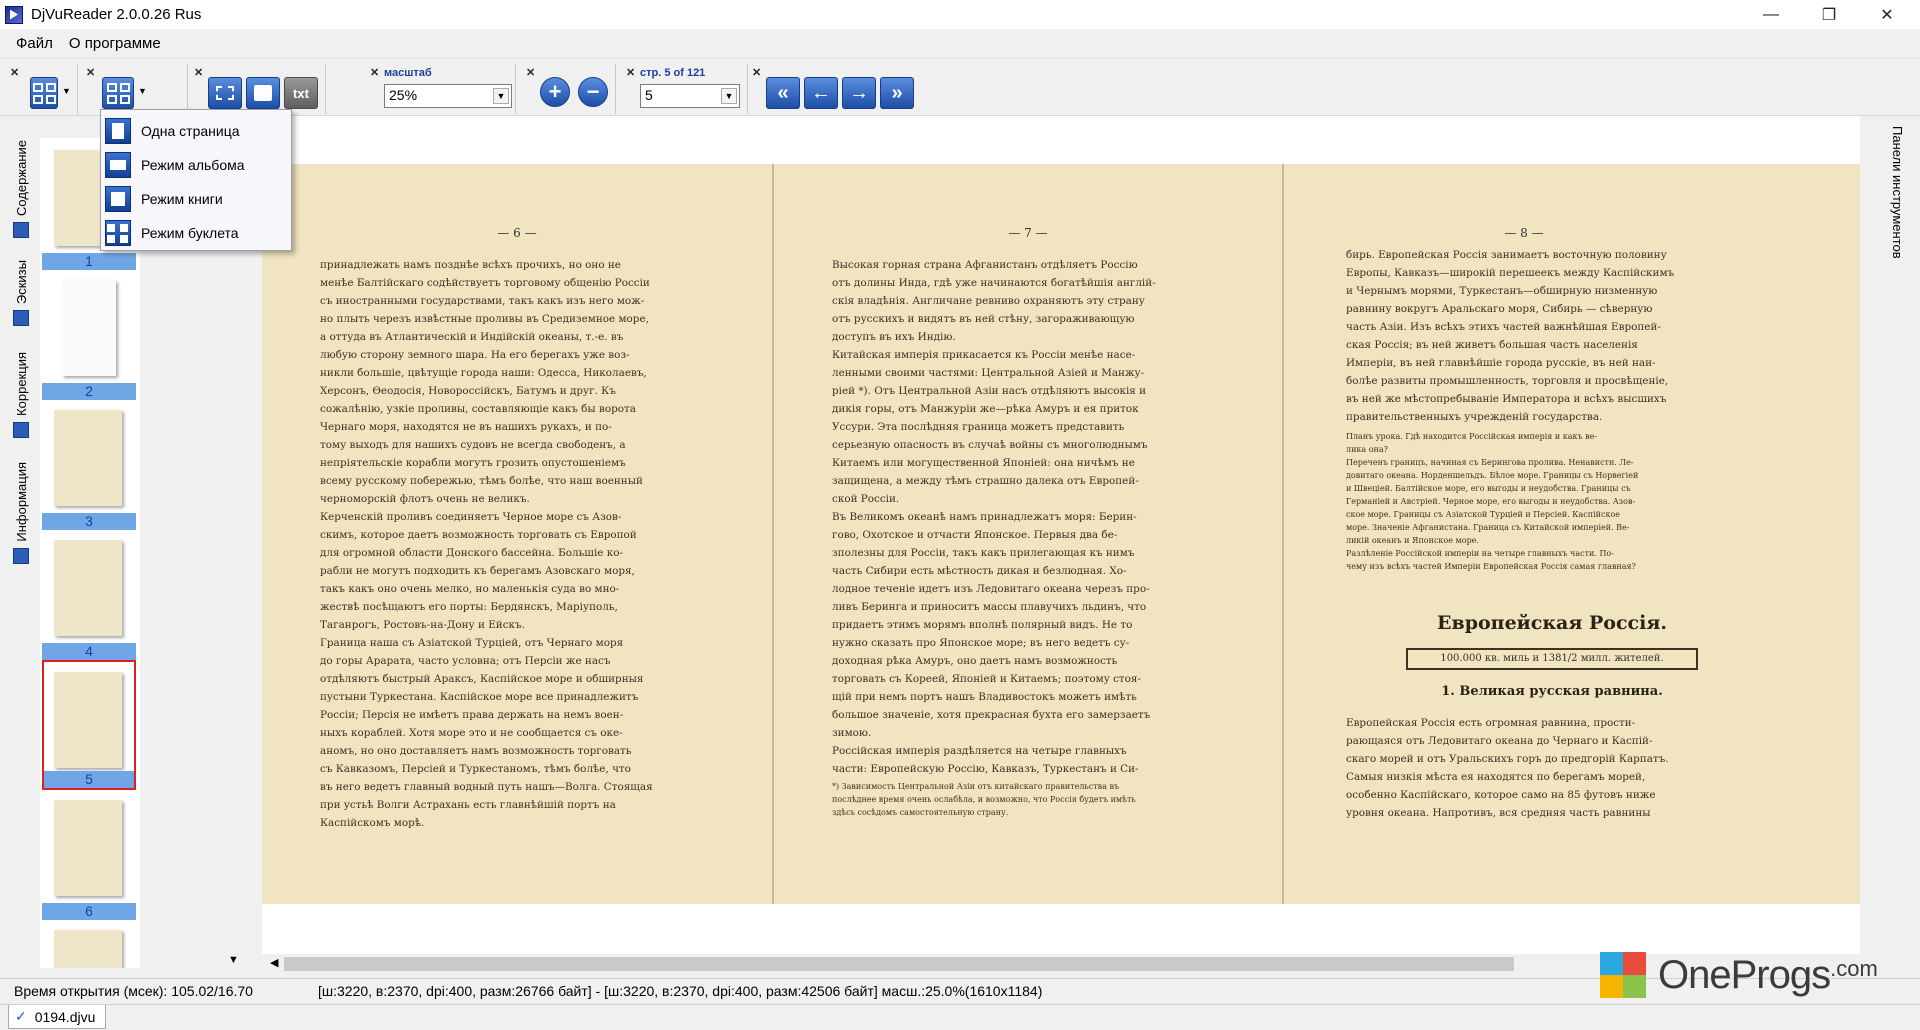 This screenshot has height=1030, width=1920. What do you see at coordinates (1552, 623) in the screenshot?
I see `section-heading: Европейская Россія.` at bounding box center [1552, 623].